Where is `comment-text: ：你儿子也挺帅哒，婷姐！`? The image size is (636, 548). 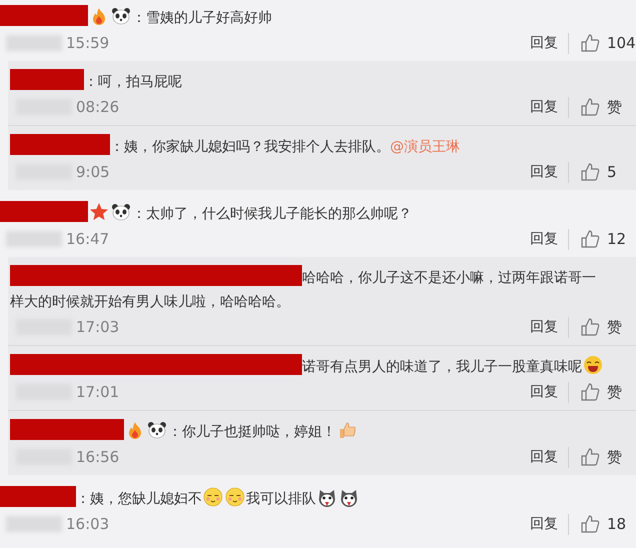 comment-text: ：你儿子也挺帅哒，婷姐！ is located at coordinates (252, 432).